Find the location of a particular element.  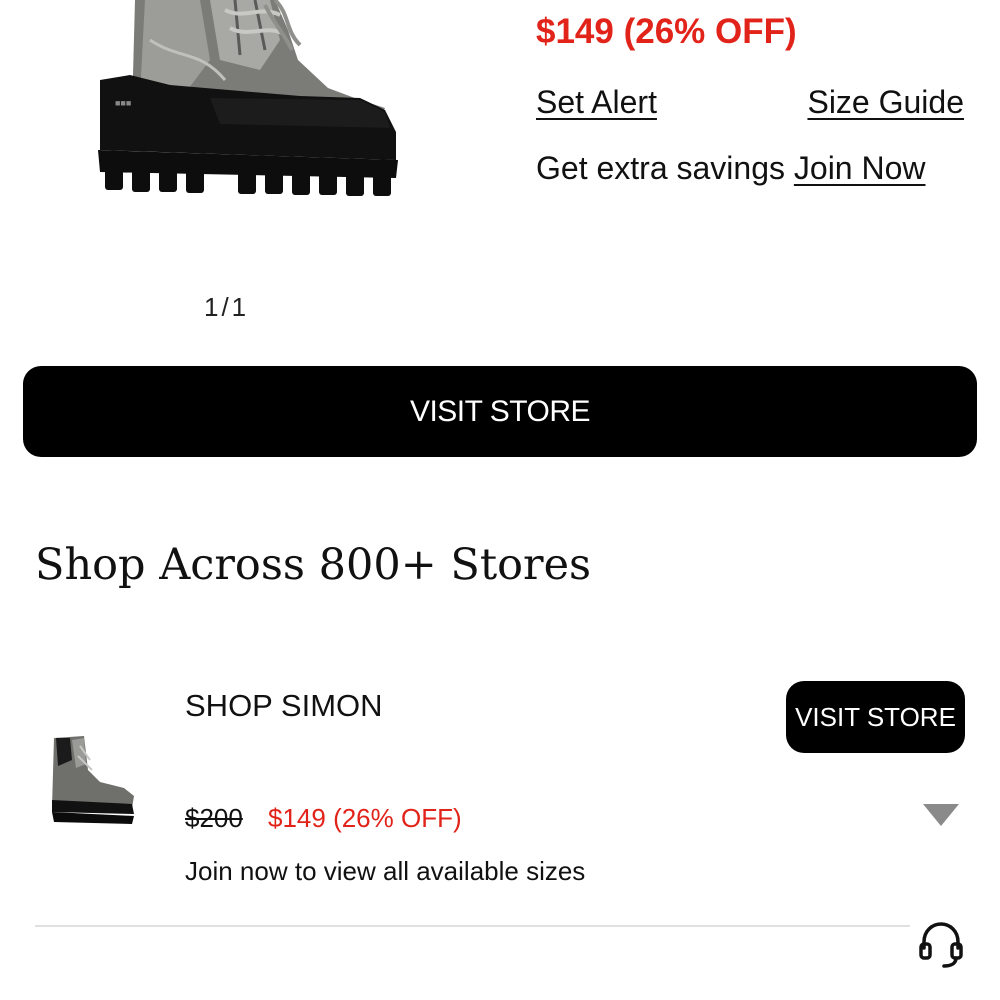

join-now-link: Join Now is located at coordinates (860, 168).